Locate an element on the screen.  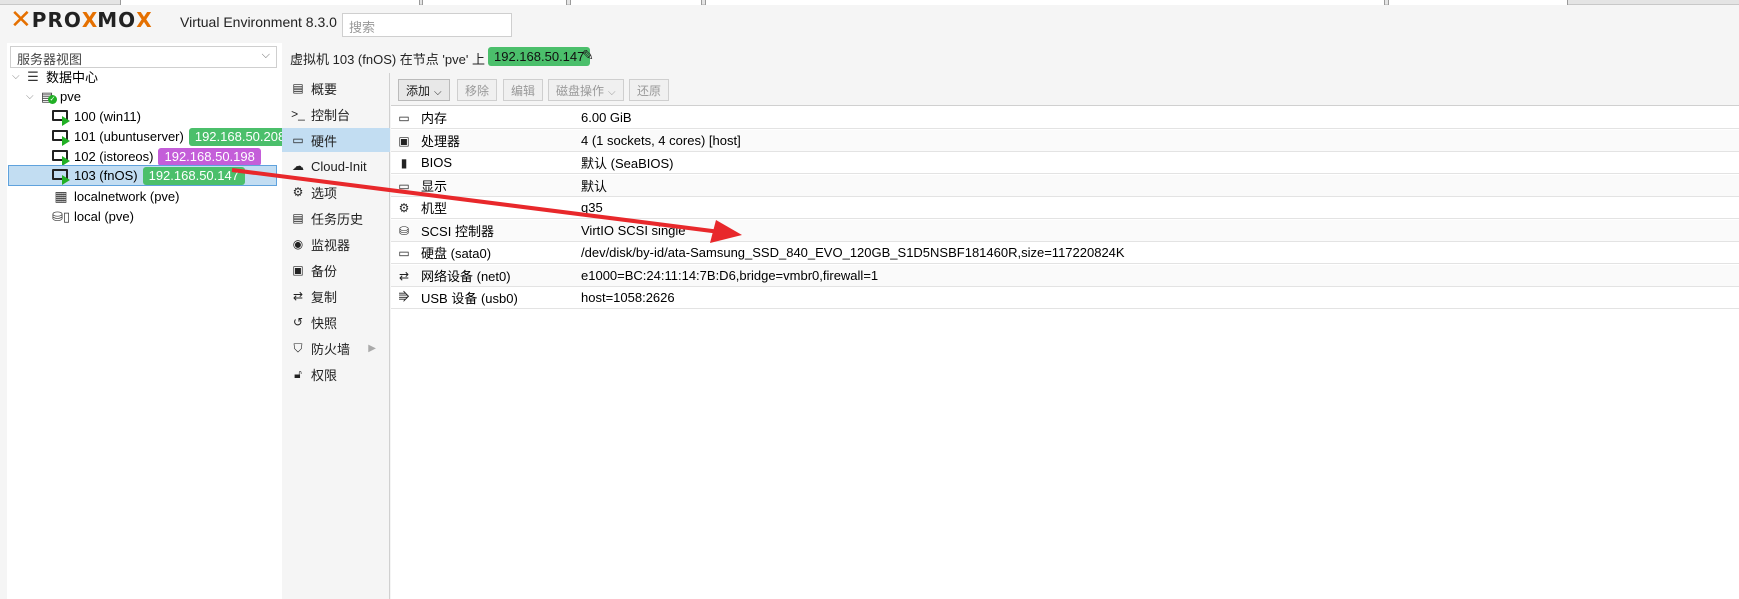
retweet-icon: ⇄ is located at coordinates (298, 296).